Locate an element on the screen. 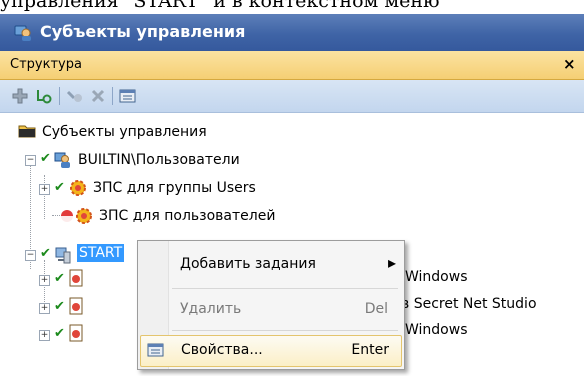 The height and width of the screenshot is (376, 584). tree-node-label: в Secret Net Studio is located at coordinates (469, 304).